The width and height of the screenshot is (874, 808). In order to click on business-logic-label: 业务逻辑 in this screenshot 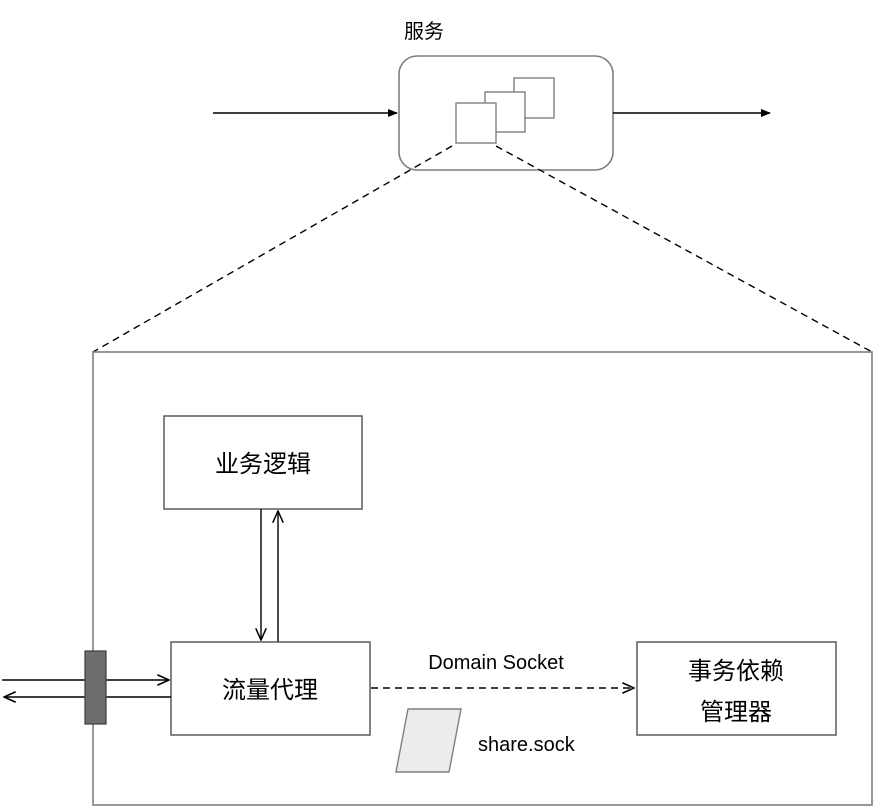, I will do `click(263, 464)`.